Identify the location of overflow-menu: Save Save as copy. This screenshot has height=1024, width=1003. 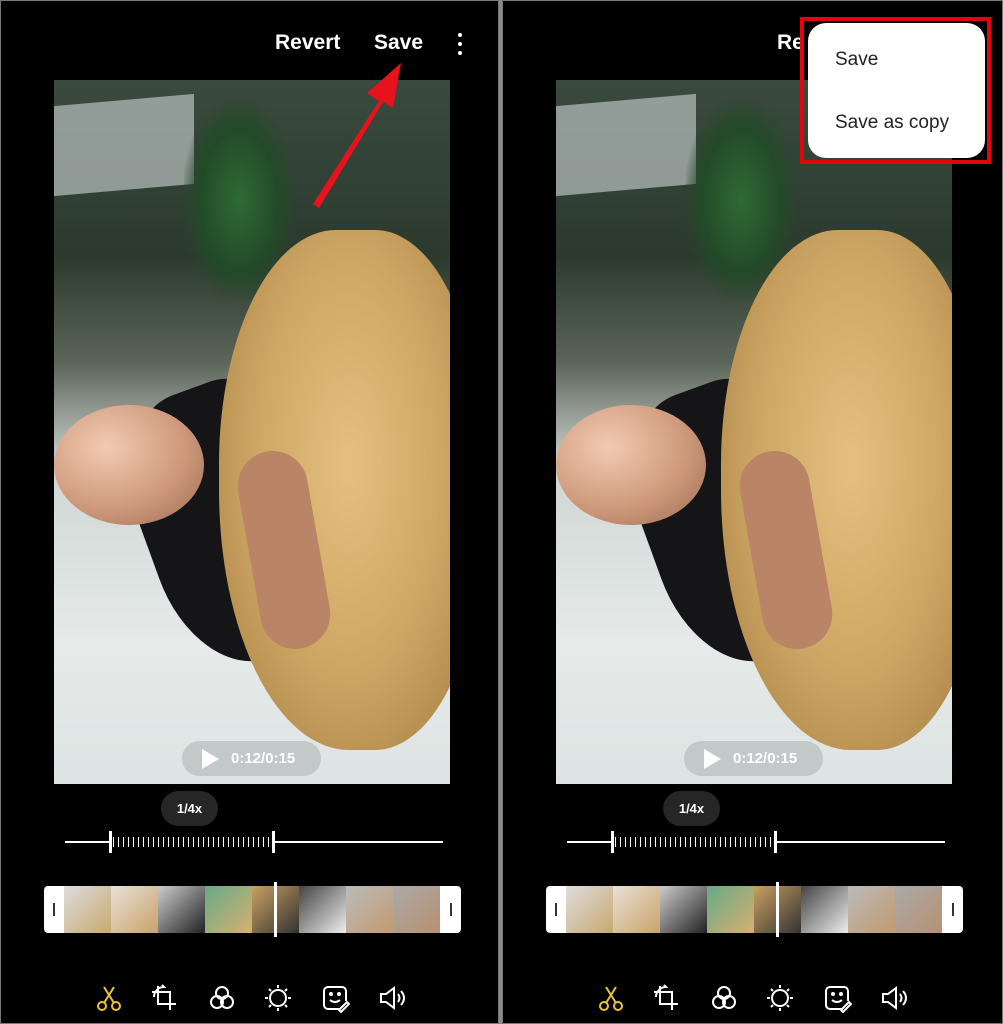
(896, 90).